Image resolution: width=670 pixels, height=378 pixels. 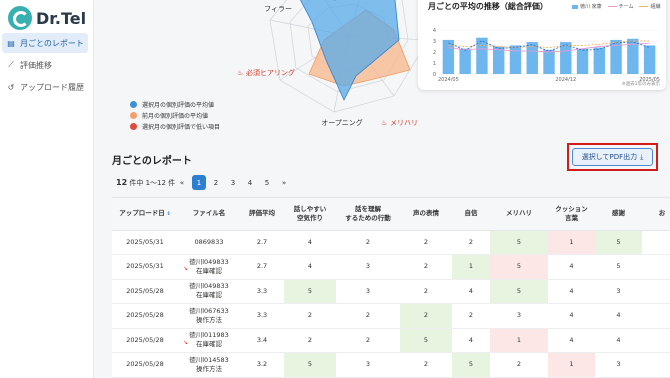 I want to click on file-name-cell-value: 0869833, so click(x=209, y=241).